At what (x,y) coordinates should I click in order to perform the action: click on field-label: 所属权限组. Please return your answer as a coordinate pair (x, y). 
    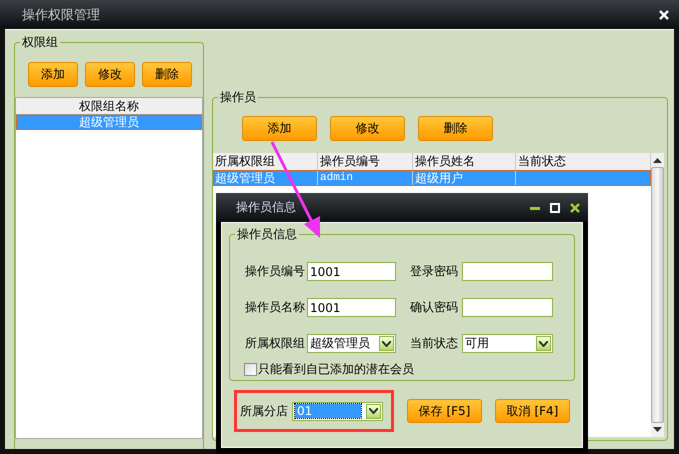
    Looking at the image, I should click on (275, 343).